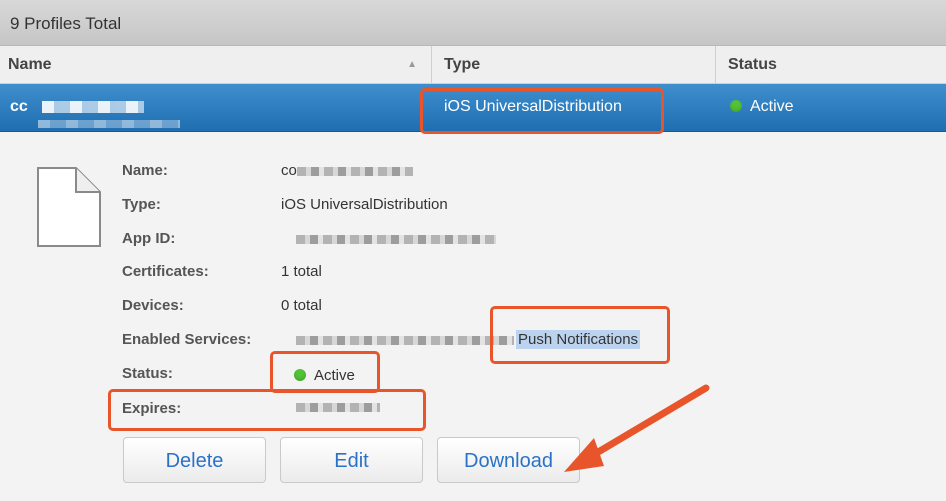 The height and width of the screenshot is (501, 946). I want to click on detail-status-label: Status:, so click(147, 373).